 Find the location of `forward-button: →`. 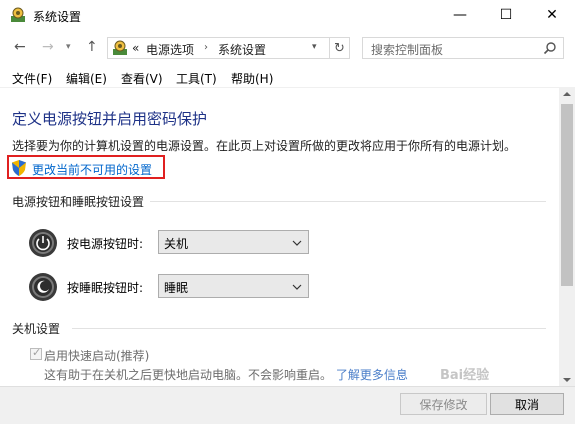

forward-button: → is located at coordinates (48, 47).